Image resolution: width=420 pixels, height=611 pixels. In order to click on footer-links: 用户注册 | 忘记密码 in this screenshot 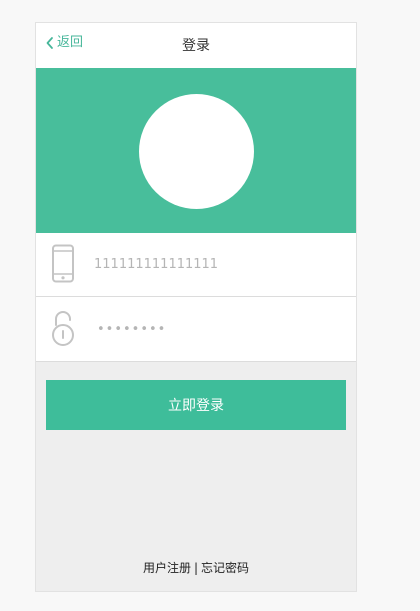, I will do `click(196, 568)`.